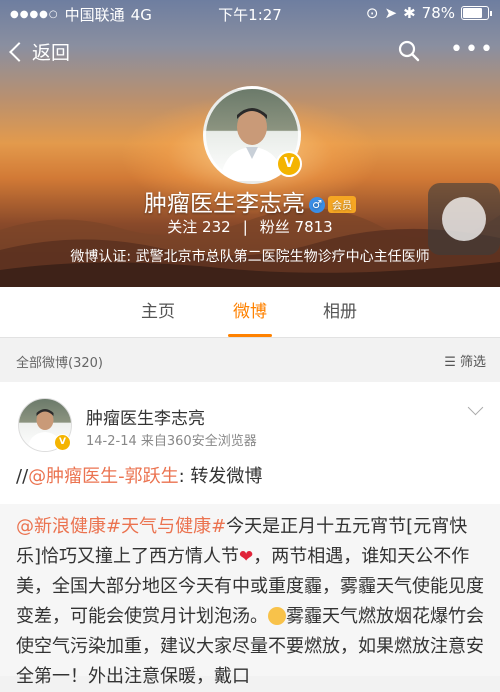 The width and height of the screenshot is (500, 692). What do you see at coordinates (391, 13) in the screenshot?
I see `location-icon: ➤` at bounding box center [391, 13].